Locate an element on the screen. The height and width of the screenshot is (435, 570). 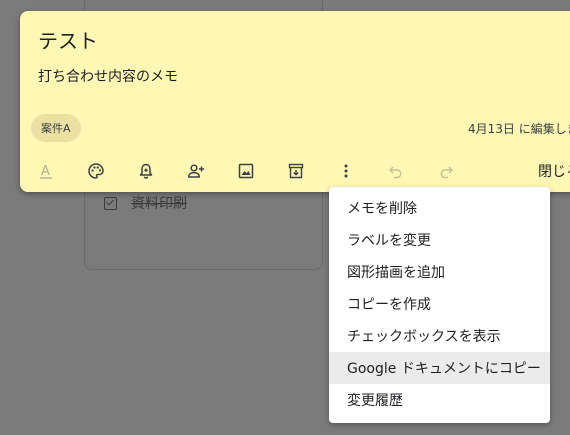
menu-item-add-drawing: 図形描画を追加 is located at coordinates (439, 272).